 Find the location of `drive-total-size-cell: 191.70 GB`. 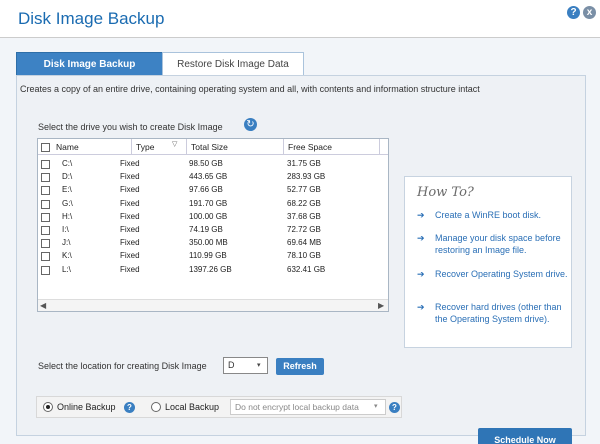

drive-total-size-cell: 191.70 GB is located at coordinates (208, 203).